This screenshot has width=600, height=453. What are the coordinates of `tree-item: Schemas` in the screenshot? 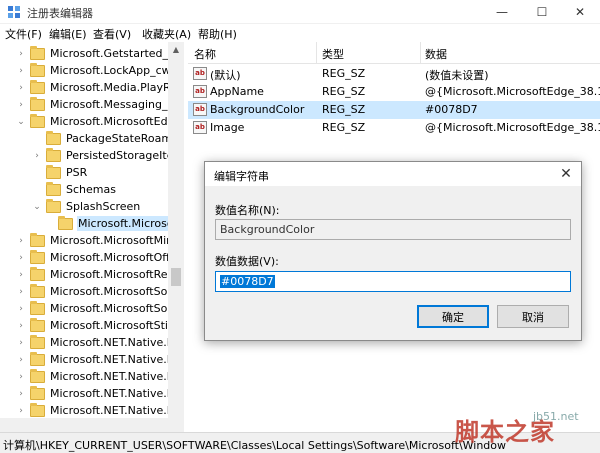 It's located at (74, 189).